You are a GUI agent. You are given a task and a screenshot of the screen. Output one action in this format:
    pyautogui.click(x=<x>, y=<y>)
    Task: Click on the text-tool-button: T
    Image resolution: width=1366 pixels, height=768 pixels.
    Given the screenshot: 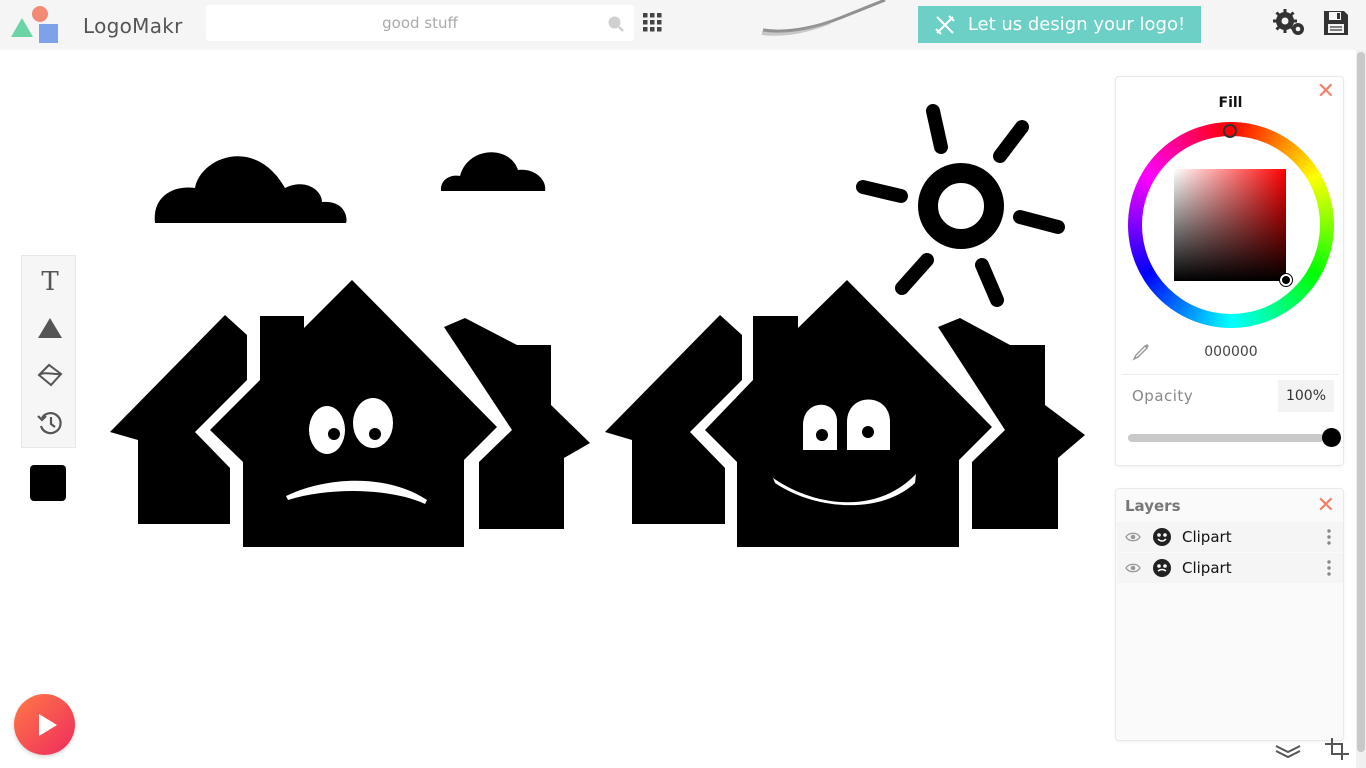 What is the action you would take?
    pyautogui.click(x=49, y=281)
    